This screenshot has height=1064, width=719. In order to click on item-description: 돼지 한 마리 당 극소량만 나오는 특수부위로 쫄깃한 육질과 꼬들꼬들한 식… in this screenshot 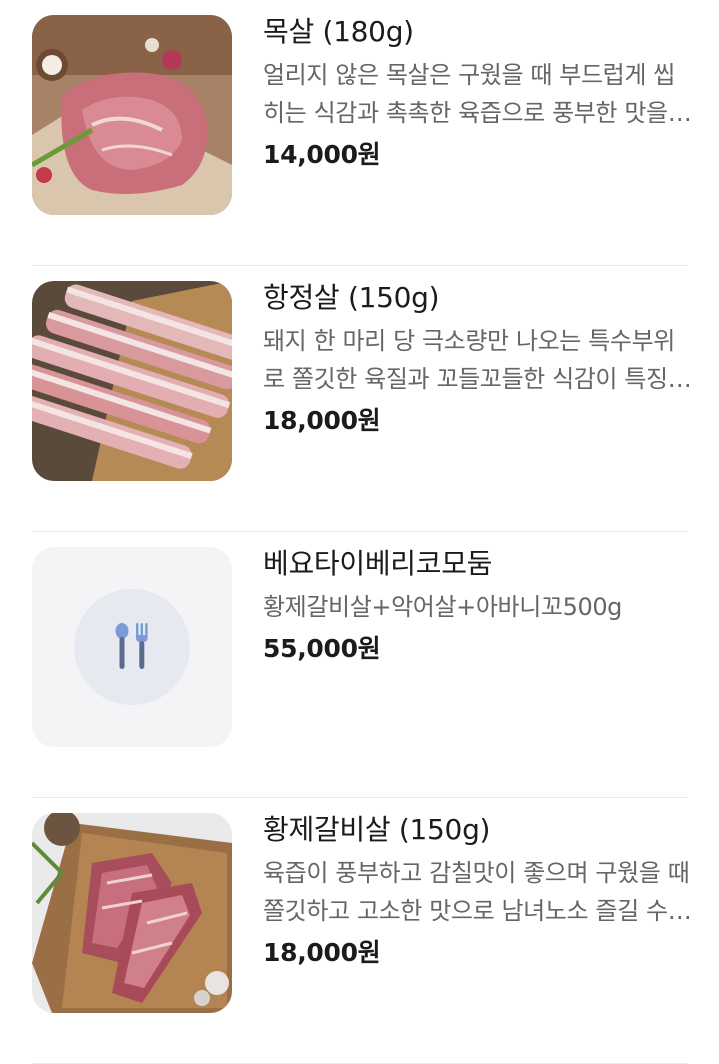, I will do `click(476, 360)`.